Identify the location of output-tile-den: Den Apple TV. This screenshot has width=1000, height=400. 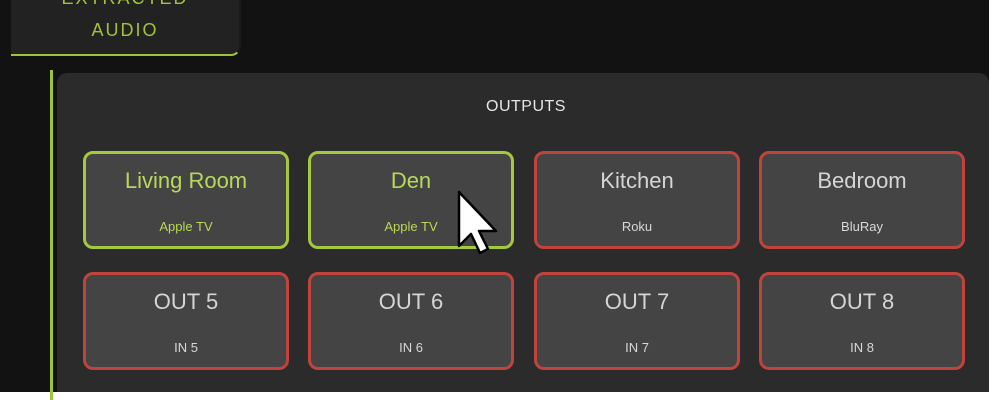
(411, 200).